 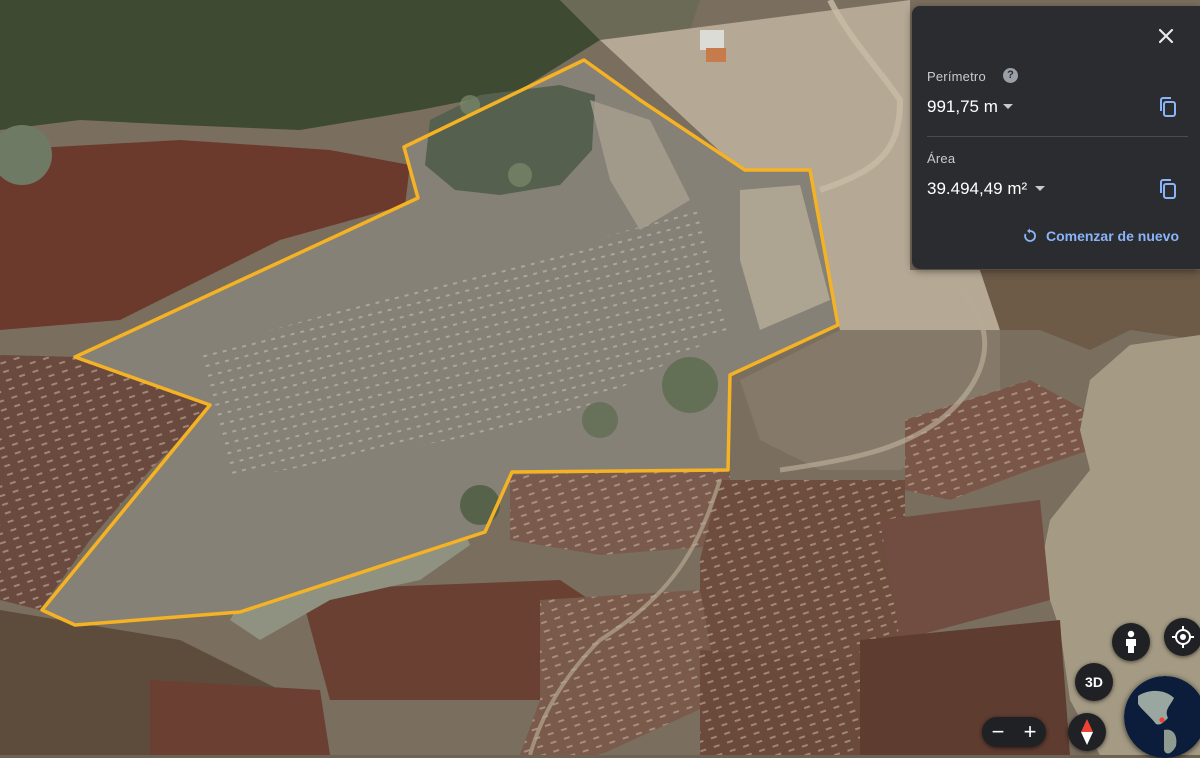 What do you see at coordinates (1014, 732) in the screenshot?
I see `zoom-control: − +` at bounding box center [1014, 732].